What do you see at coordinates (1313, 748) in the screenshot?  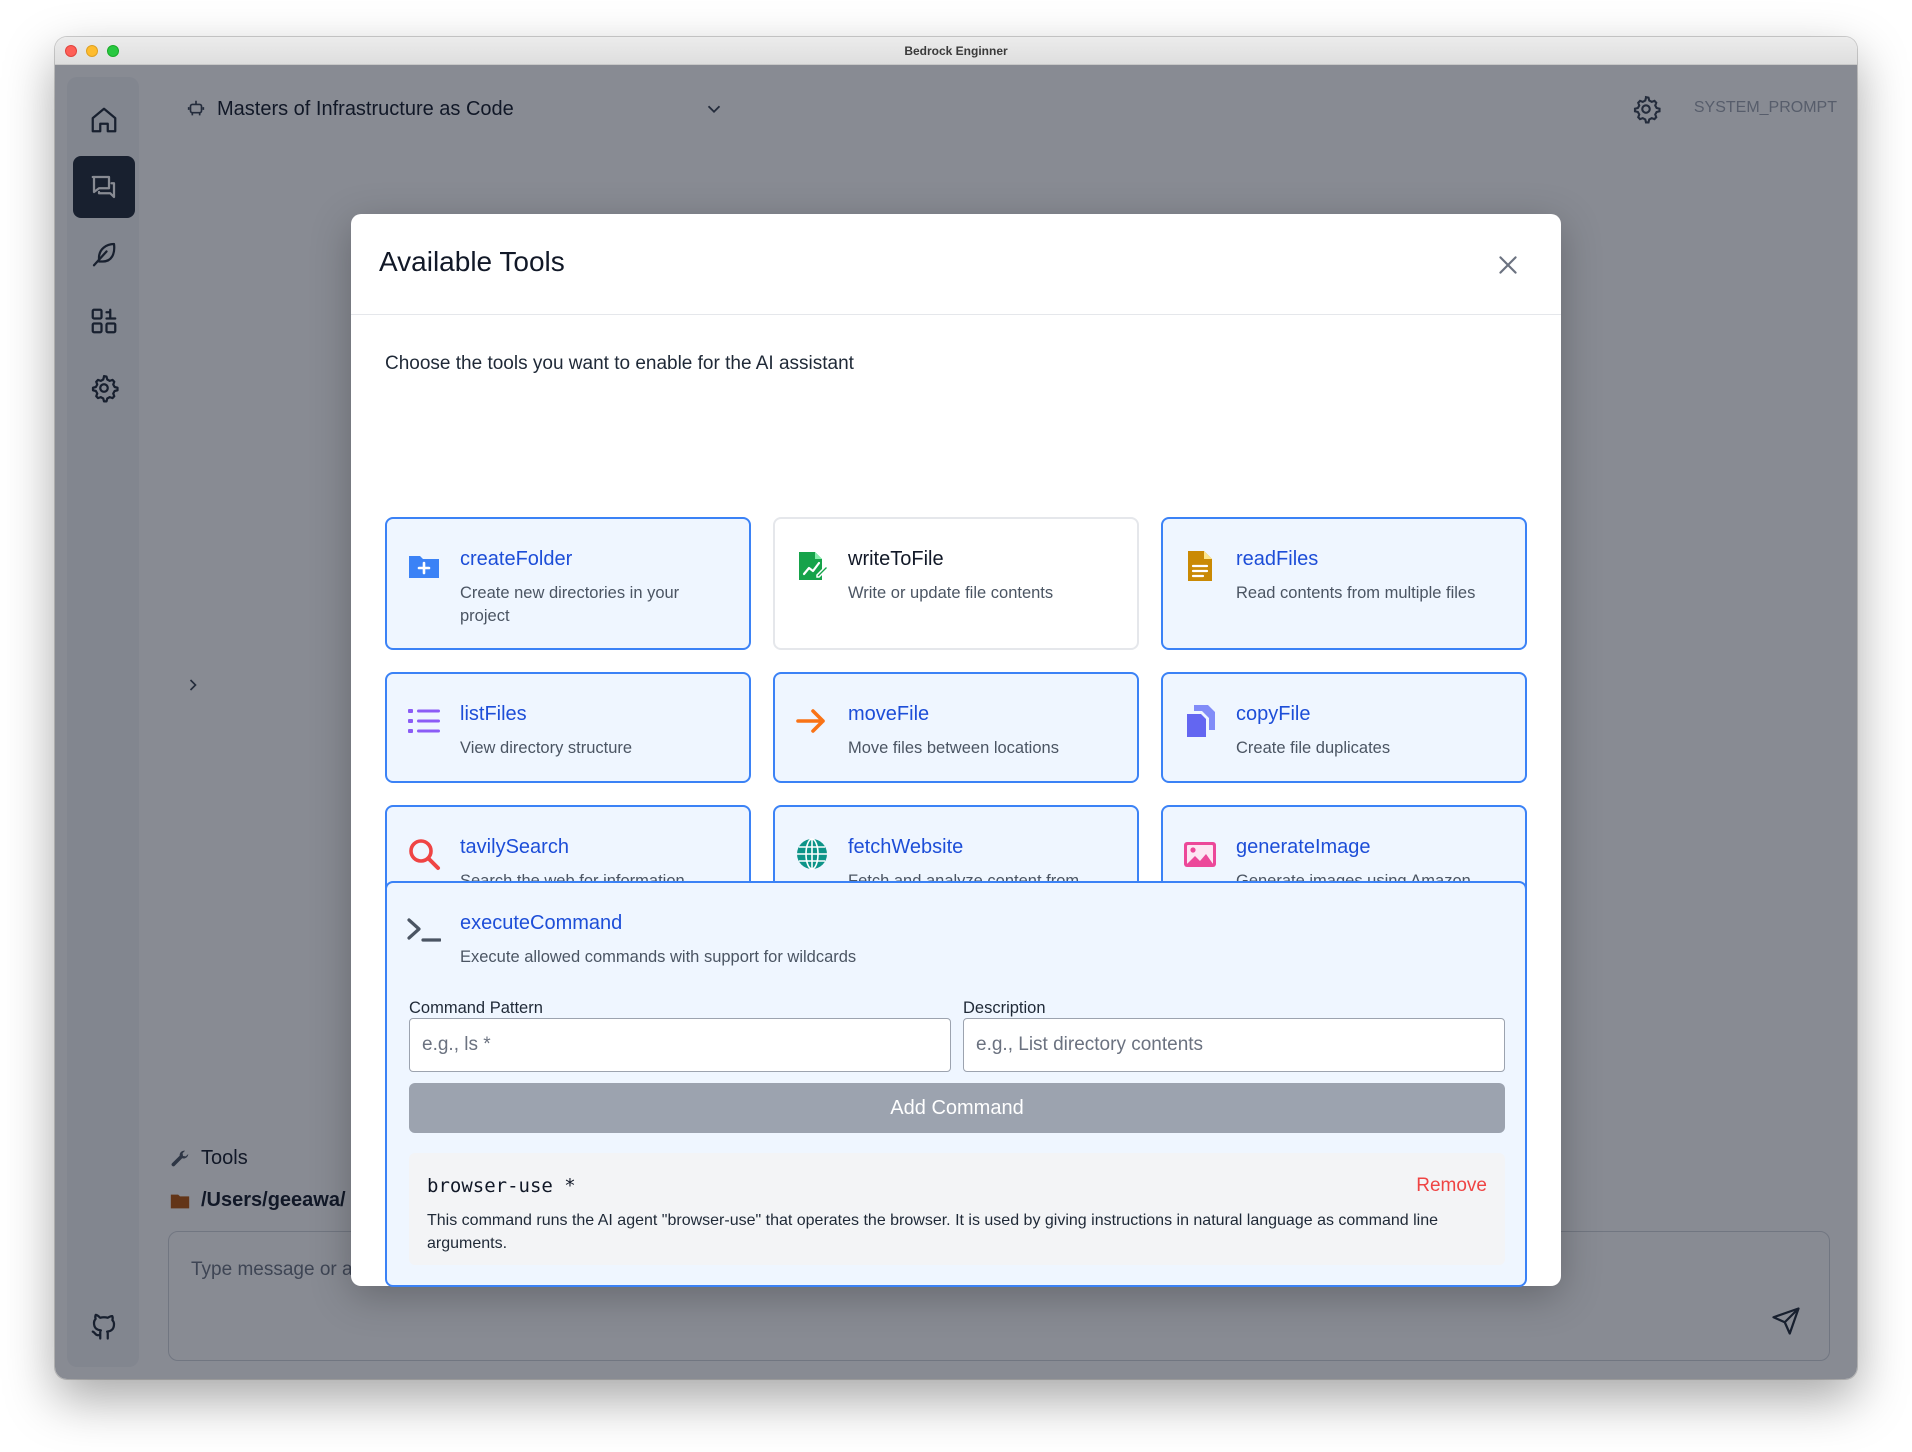 I see `tool-description: Create file duplicates` at bounding box center [1313, 748].